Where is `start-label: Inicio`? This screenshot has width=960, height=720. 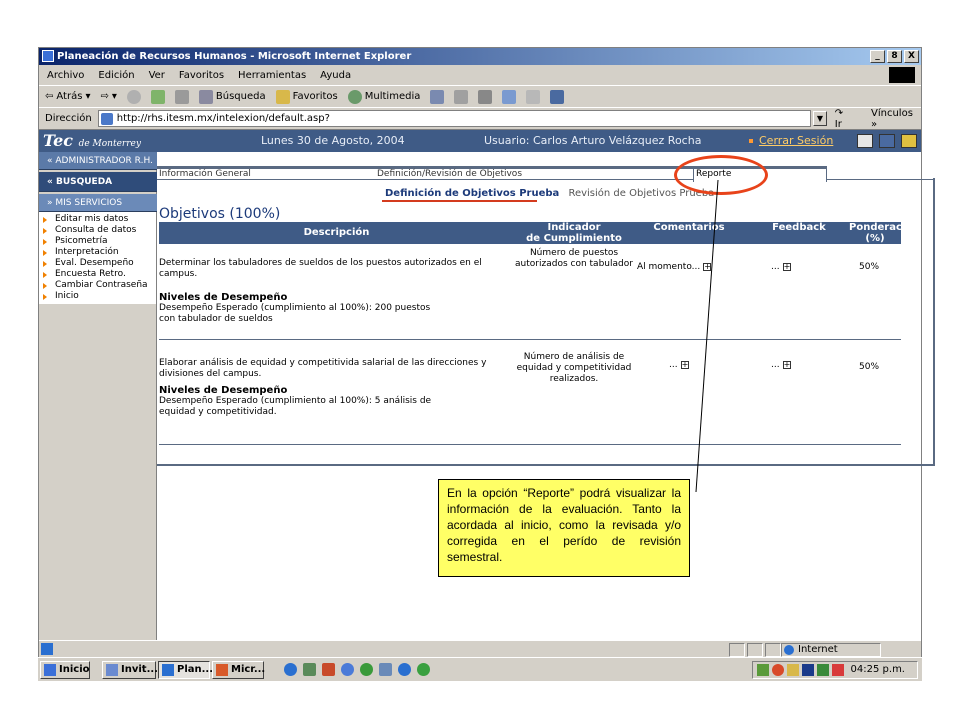 start-label: Inicio is located at coordinates (74, 669).